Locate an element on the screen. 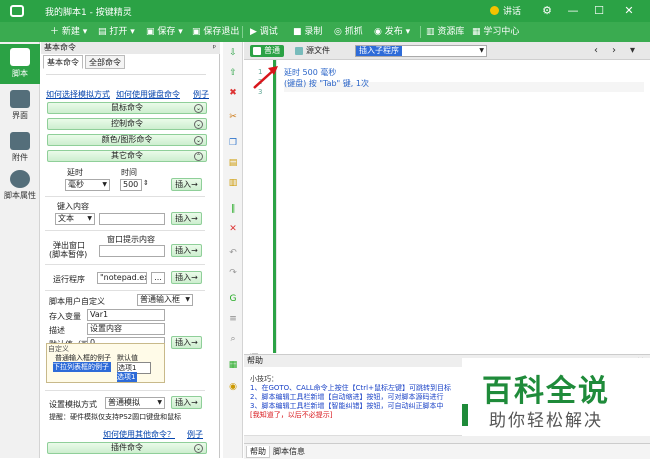 The width and height of the screenshot is (650, 459). publish-button: ◉ 发布 ▾ is located at coordinates (392, 32).